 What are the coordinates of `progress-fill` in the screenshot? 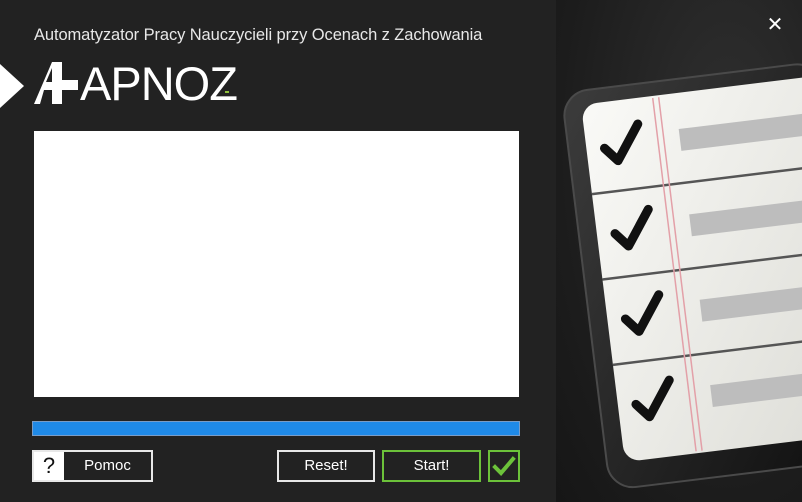 It's located at (276, 428).